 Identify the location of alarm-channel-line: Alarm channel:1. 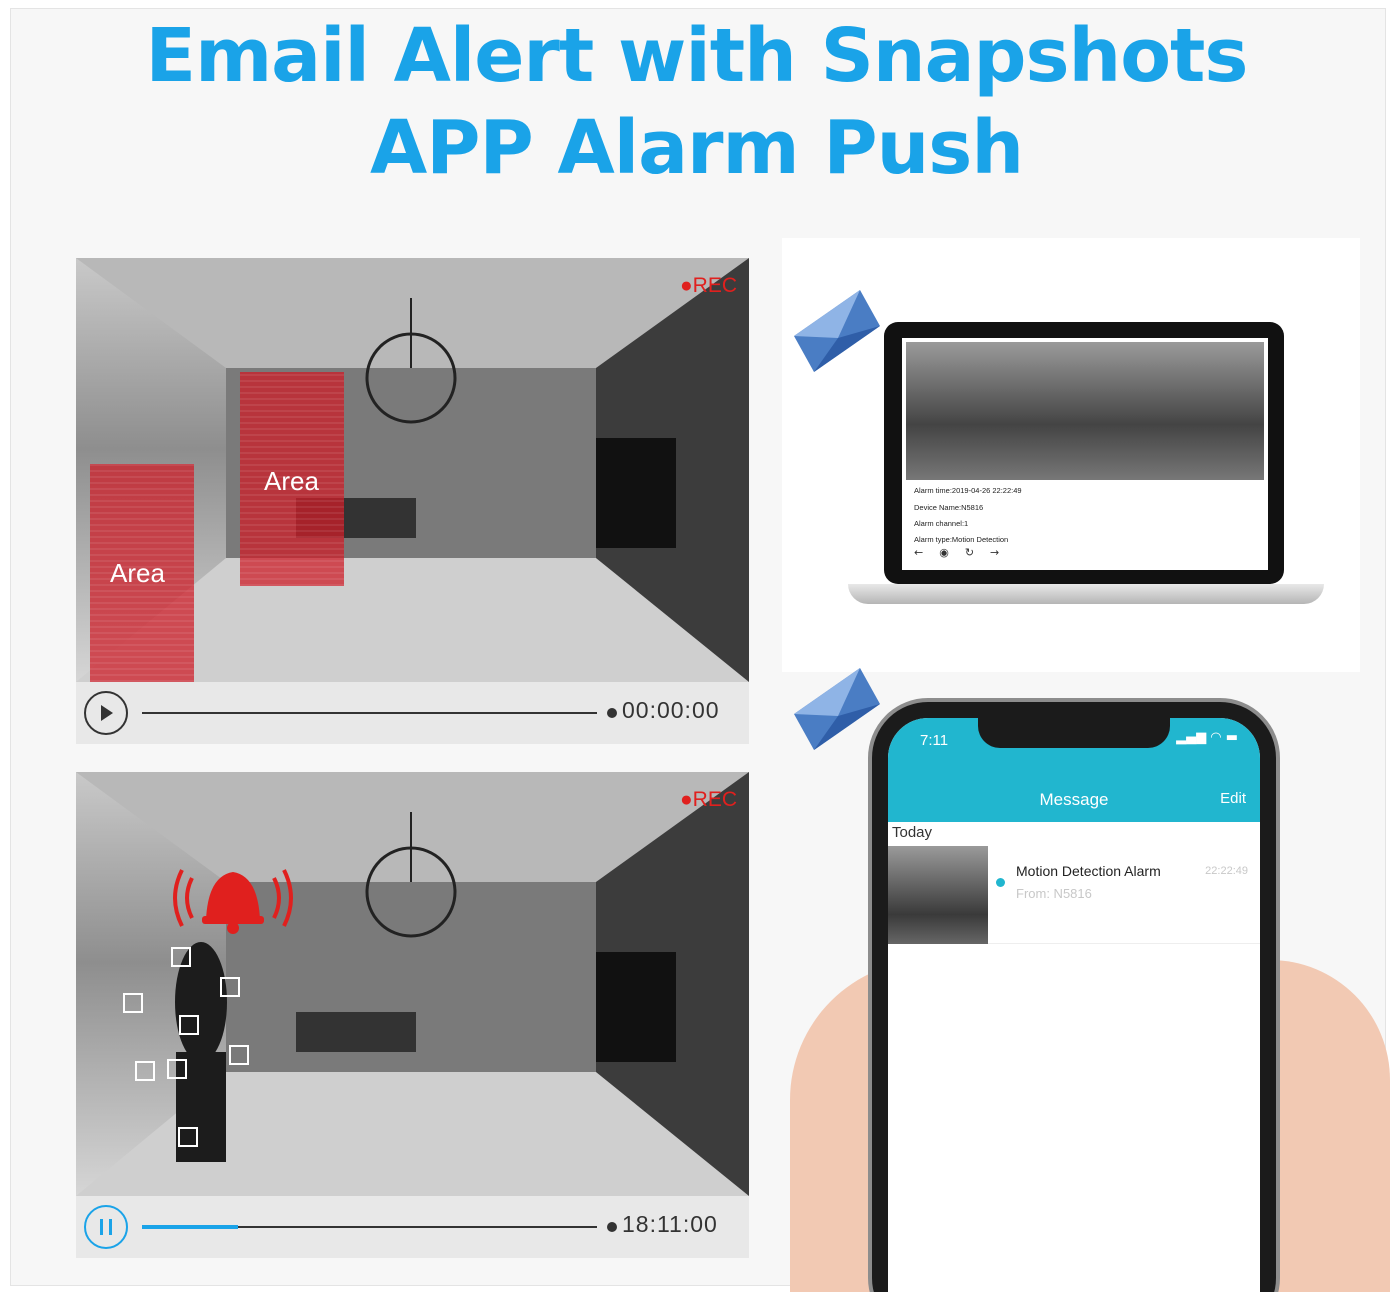
(941, 523).